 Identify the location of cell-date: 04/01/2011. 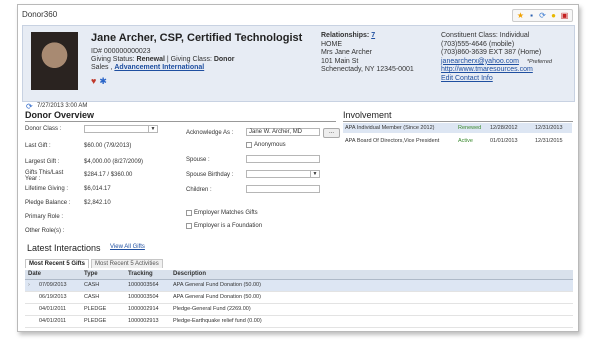
(53, 321).